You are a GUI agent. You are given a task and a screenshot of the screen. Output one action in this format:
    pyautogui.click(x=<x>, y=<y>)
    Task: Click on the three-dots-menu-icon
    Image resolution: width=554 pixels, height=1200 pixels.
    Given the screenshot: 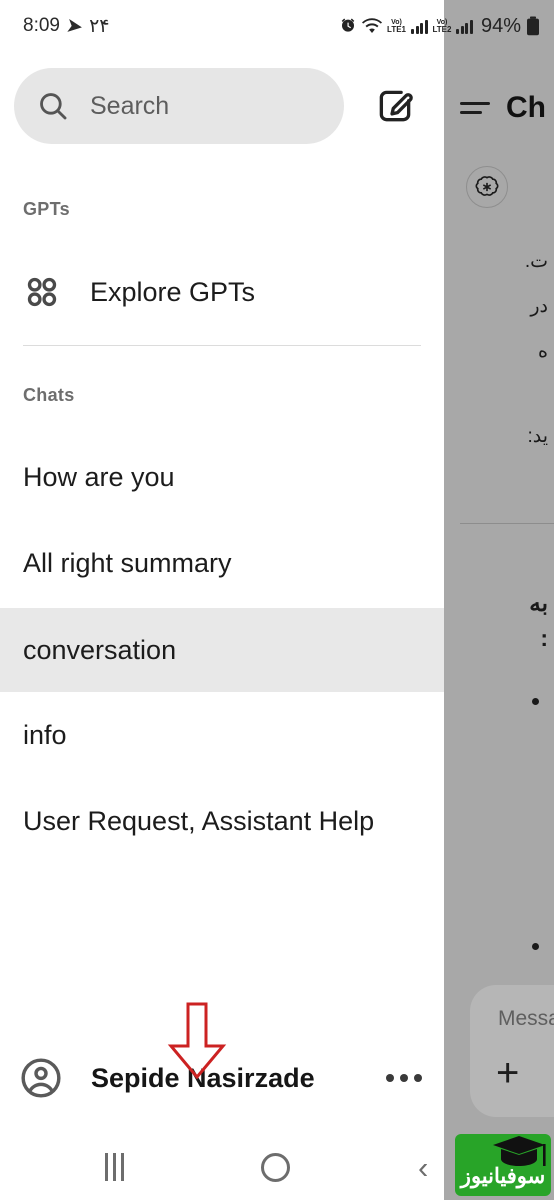 What is the action you would take?
    pyautogui.click(x=404, y=1078)
    